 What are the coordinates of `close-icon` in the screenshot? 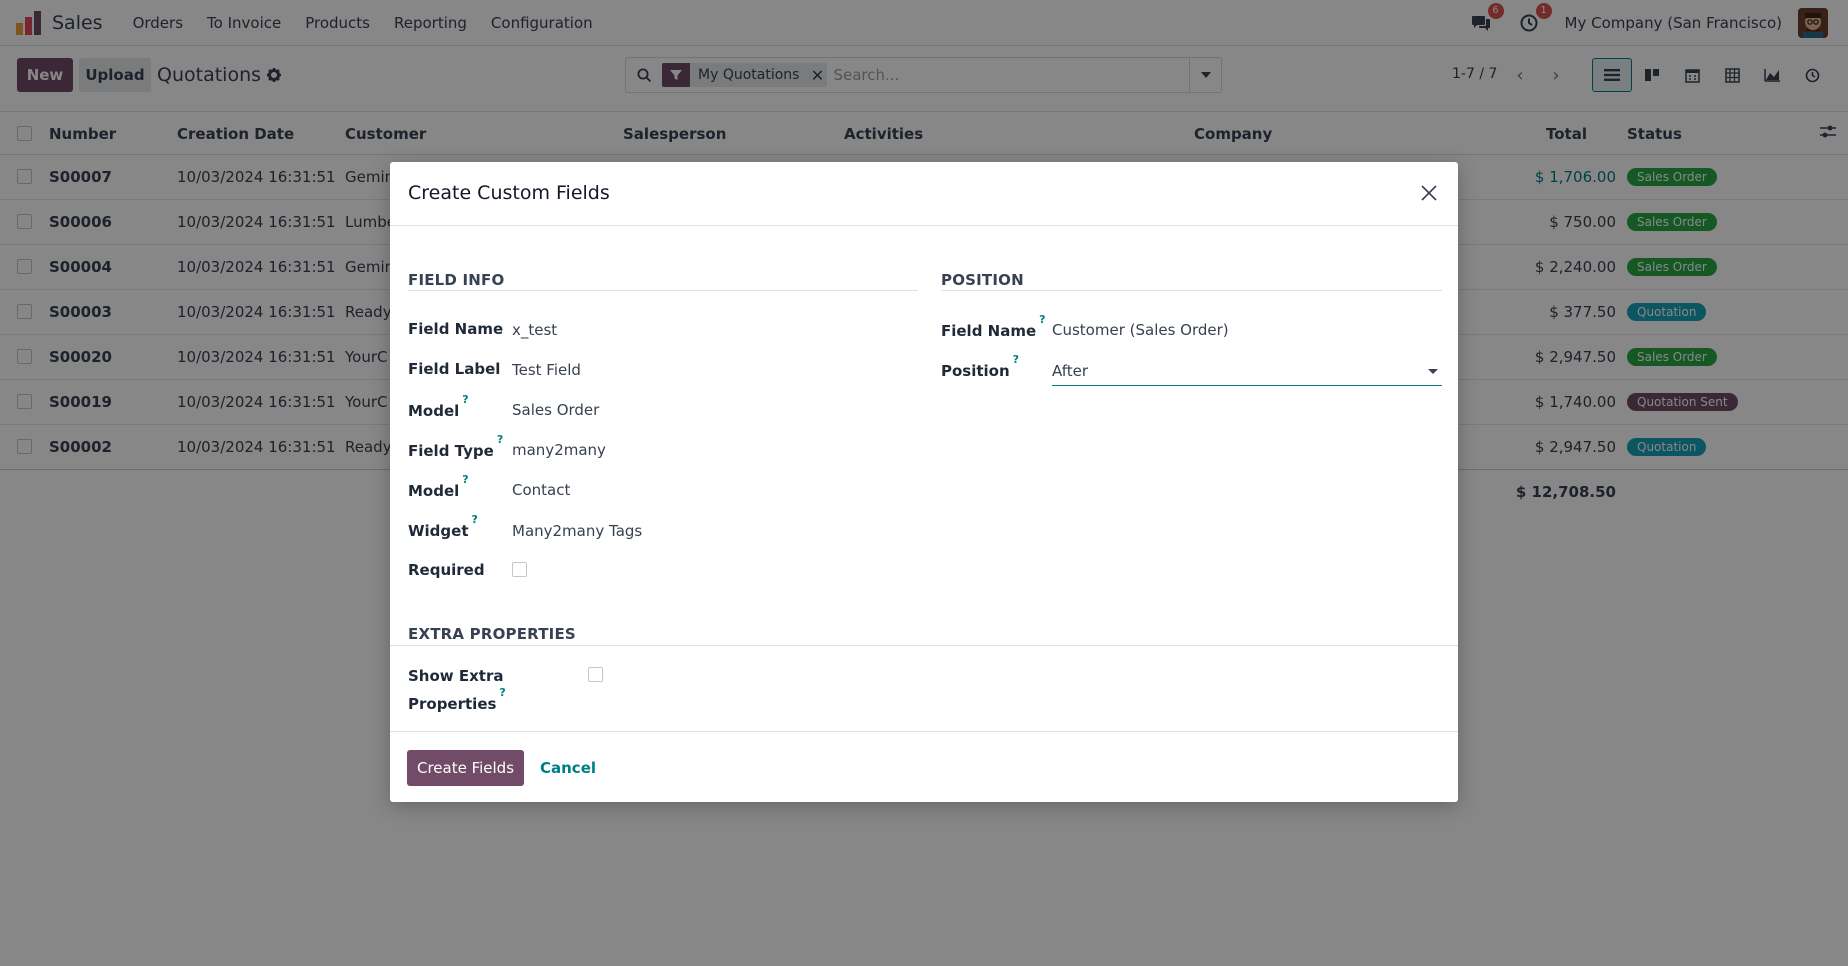 It's located at (1429, 193).